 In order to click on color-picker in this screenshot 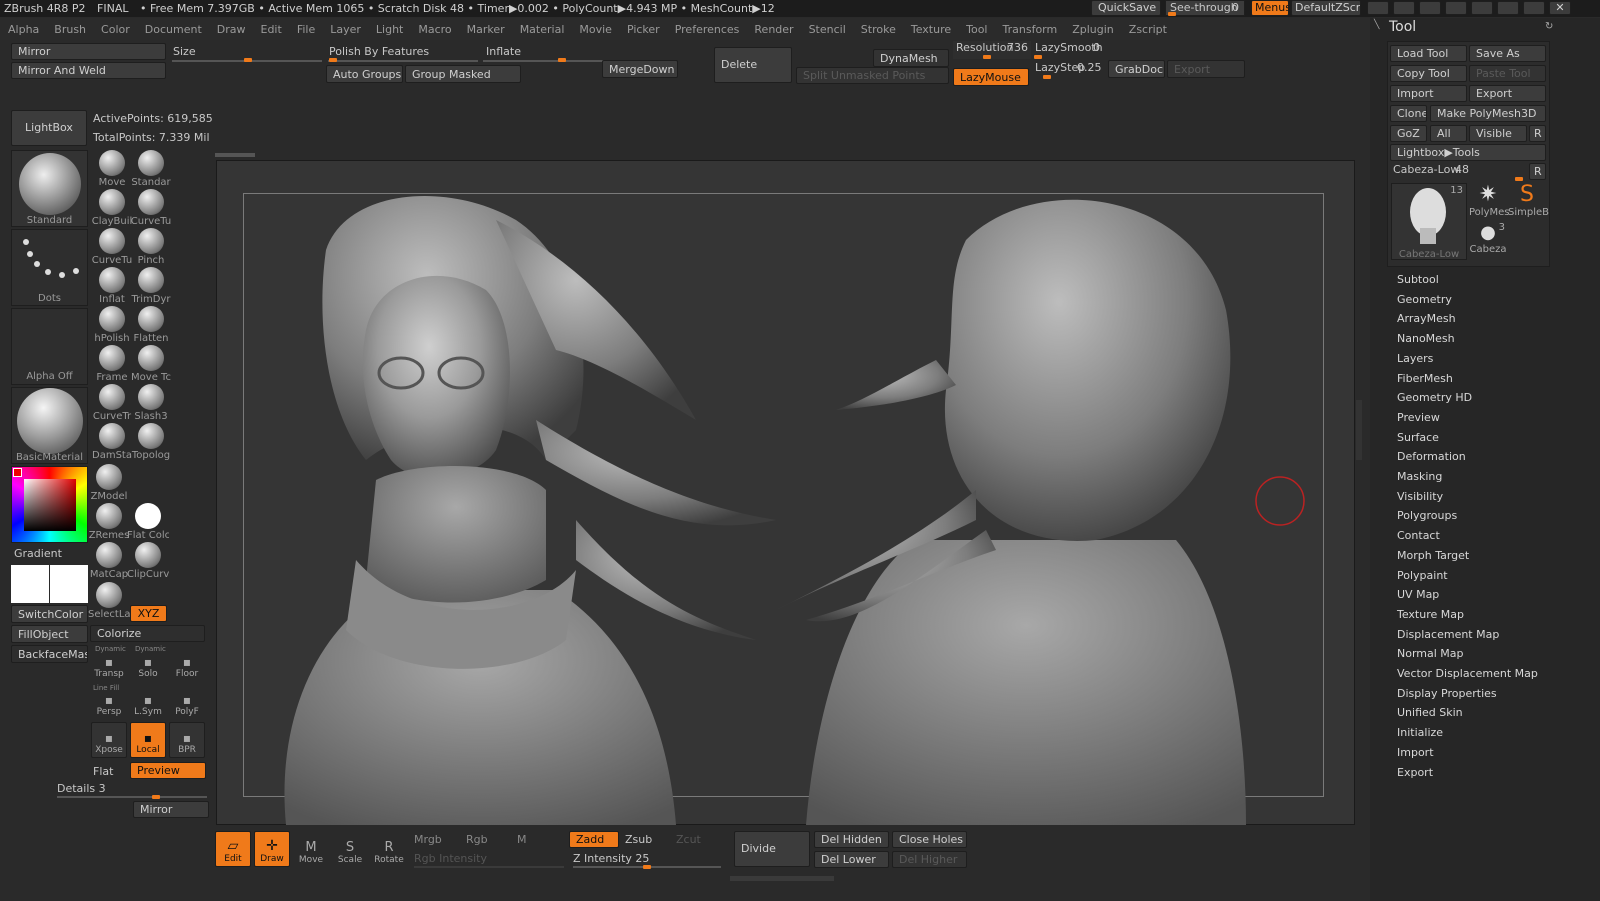, I will do `click(49, 504)`.